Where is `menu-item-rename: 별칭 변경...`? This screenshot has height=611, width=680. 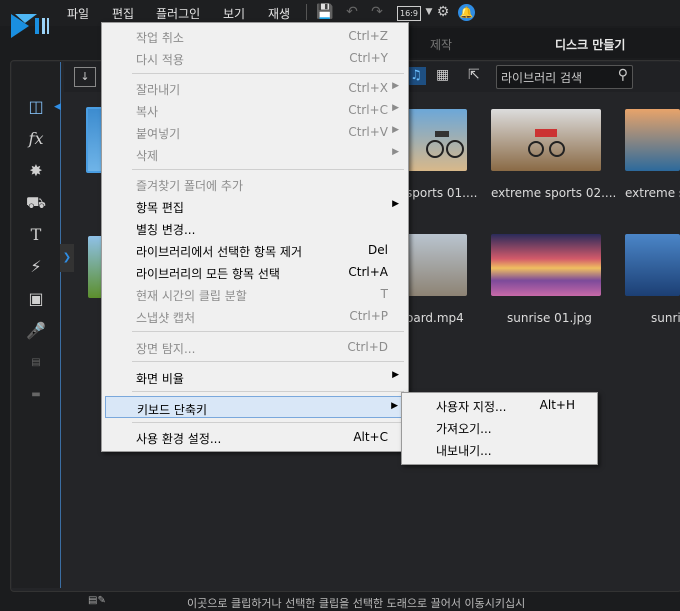 menu-item-rename: 별칭 변경... is located at coordinates (255, 228).